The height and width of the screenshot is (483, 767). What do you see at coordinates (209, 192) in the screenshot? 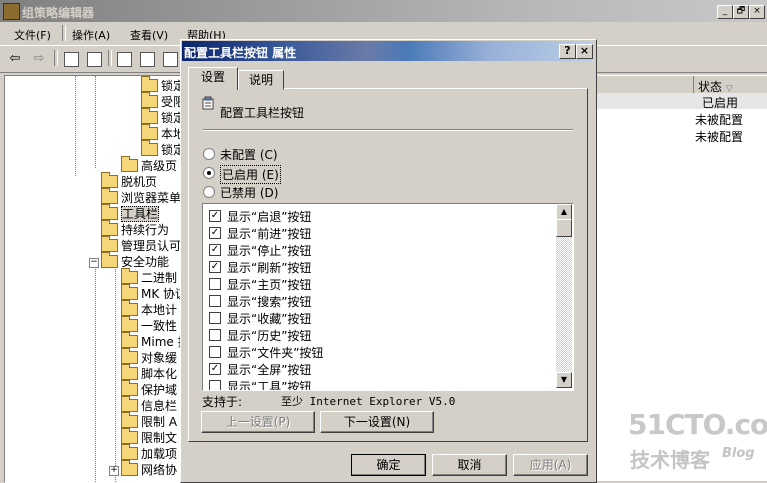
I see `radio-disabled` at bounding box center [209, 192].